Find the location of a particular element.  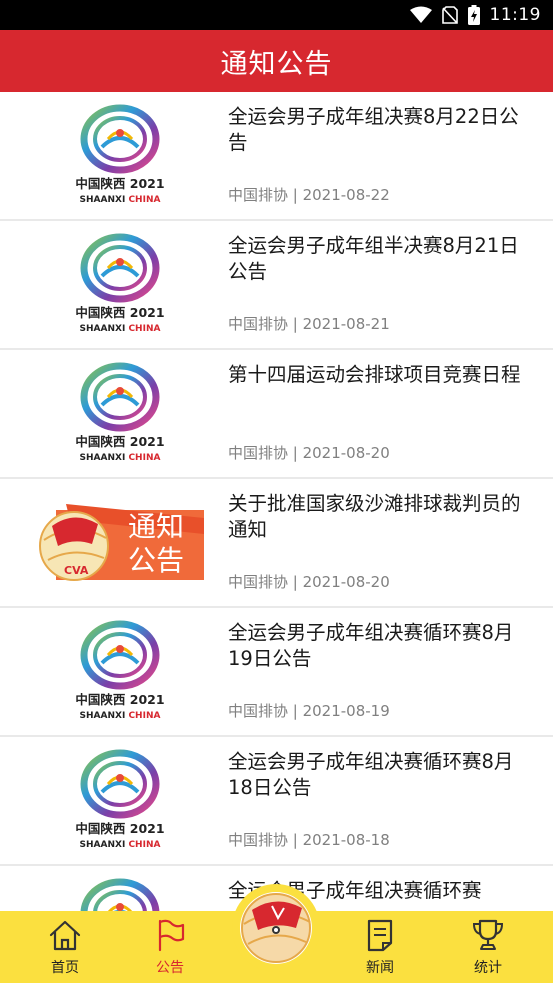

list-item-meta: 中国排协 | 2021-08-22 is located at coordinates (309, 195).